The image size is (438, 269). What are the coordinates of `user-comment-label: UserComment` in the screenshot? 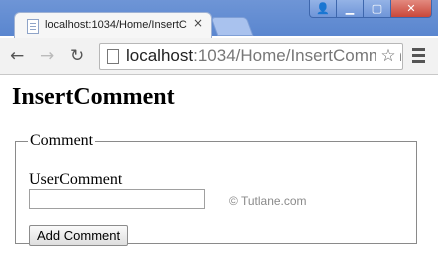 It's located at (76, 179).